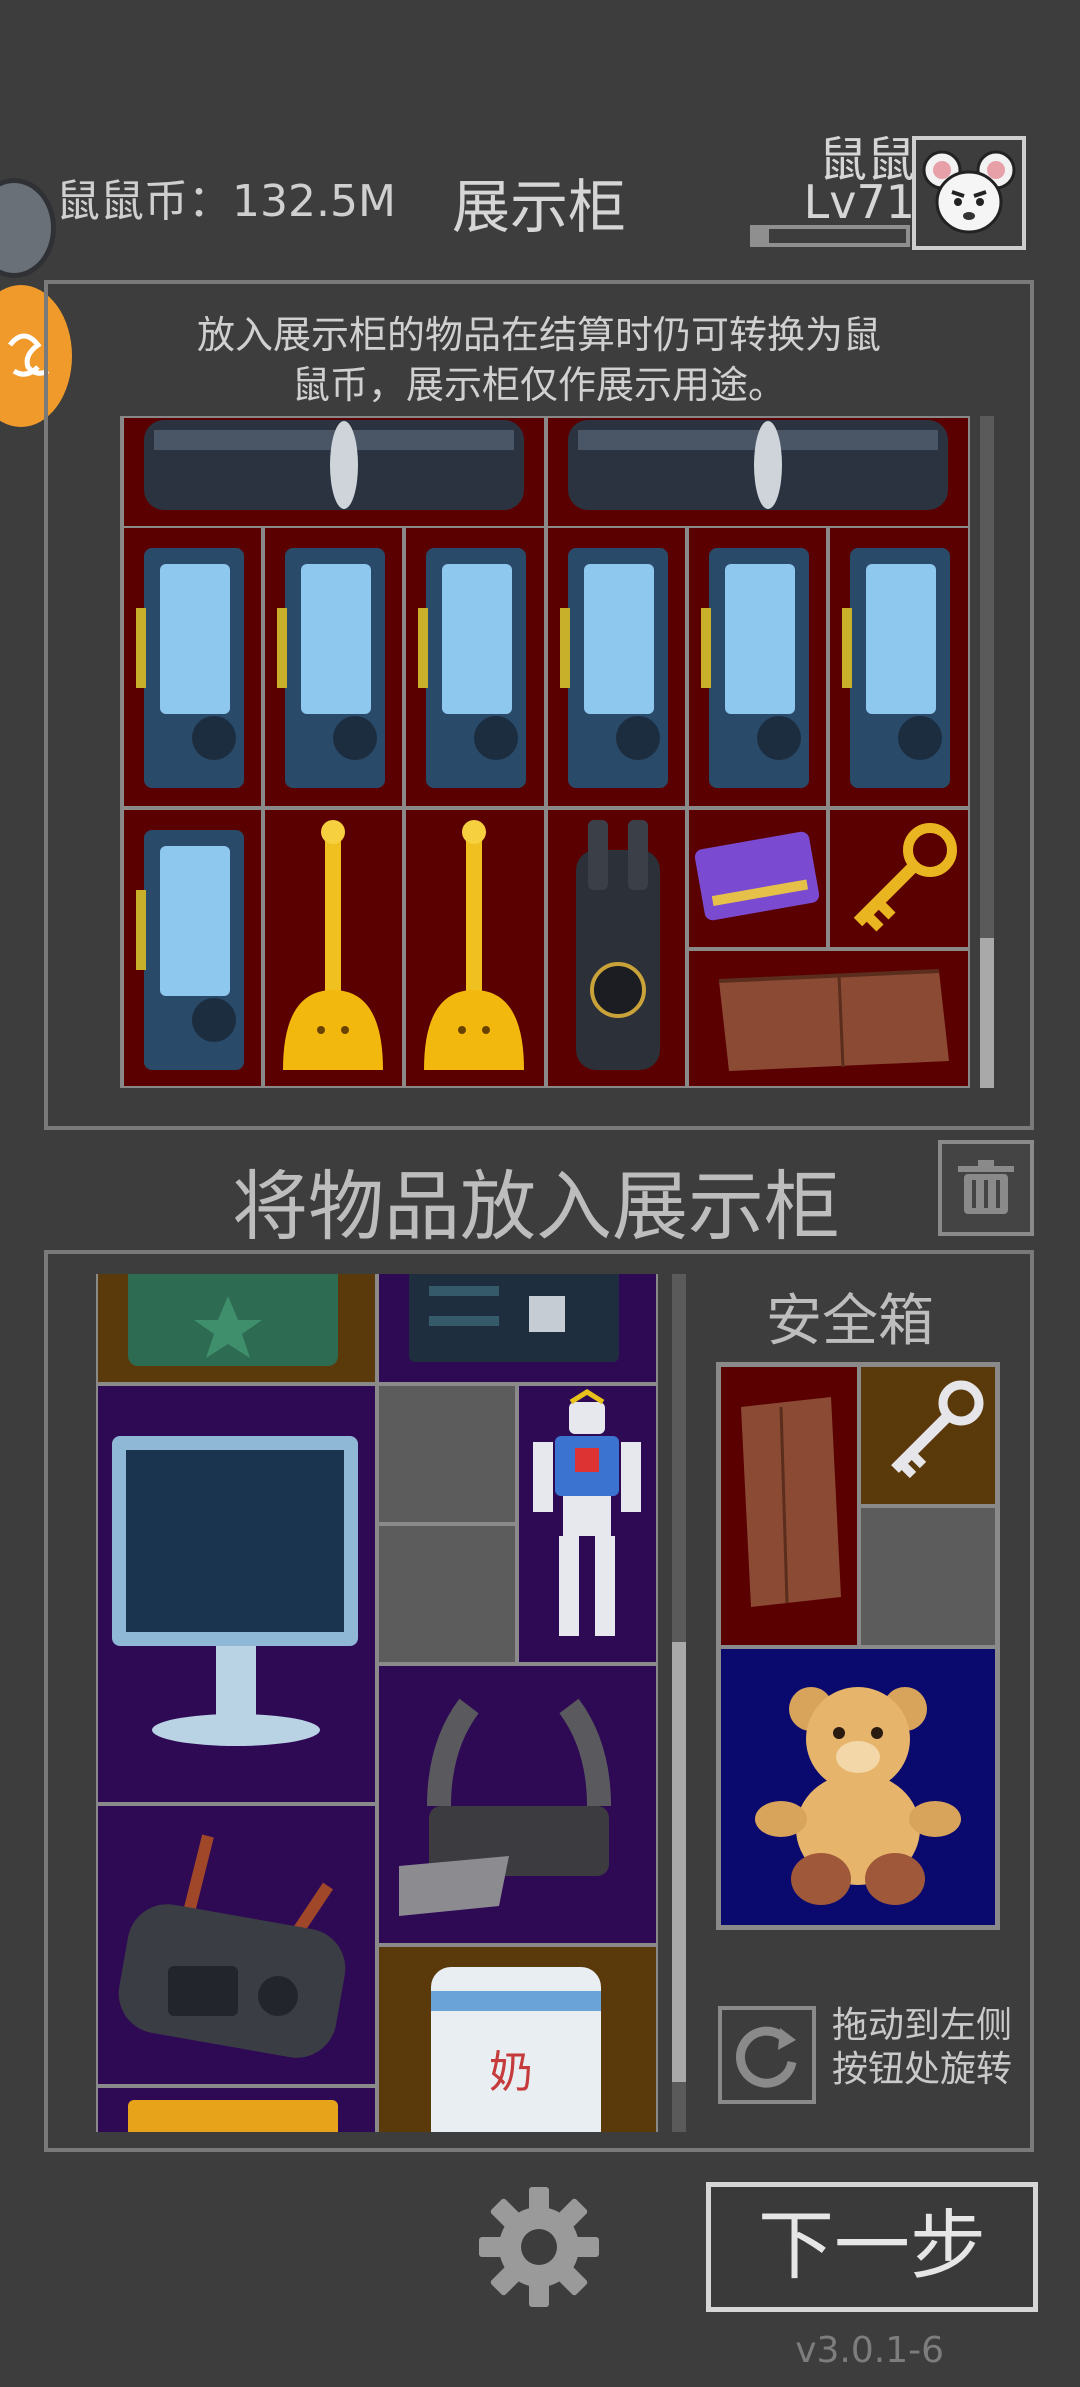 This screenshot has height=2387, width=1080. Describe the element at coordinates (236, 1594) in the screenshot. I see `inventory-item-monitor` at that location.